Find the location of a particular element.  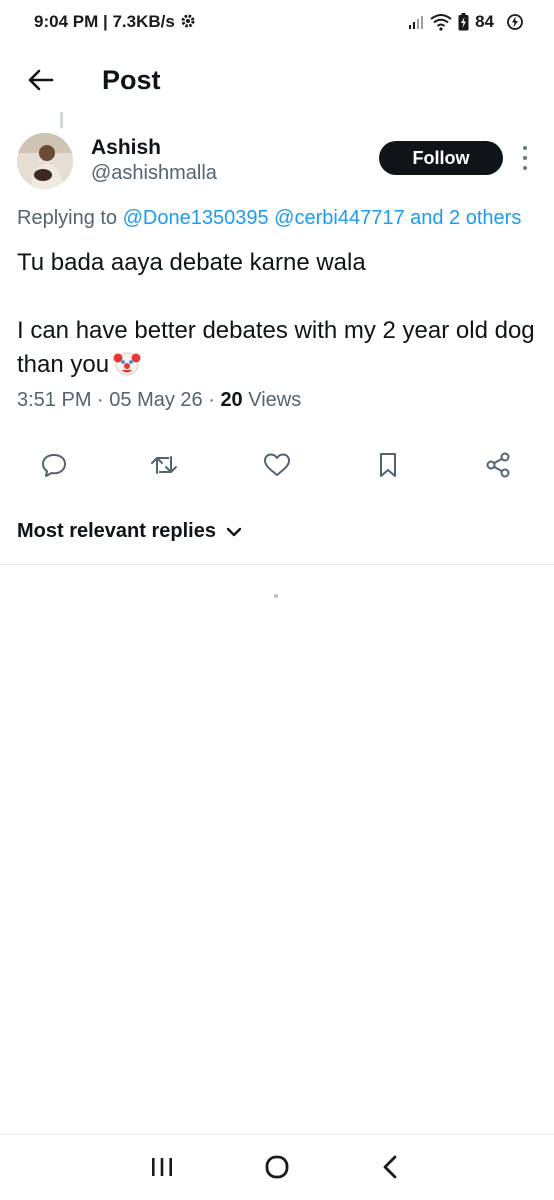

bookmark-button is located at coordinates (388, 465).